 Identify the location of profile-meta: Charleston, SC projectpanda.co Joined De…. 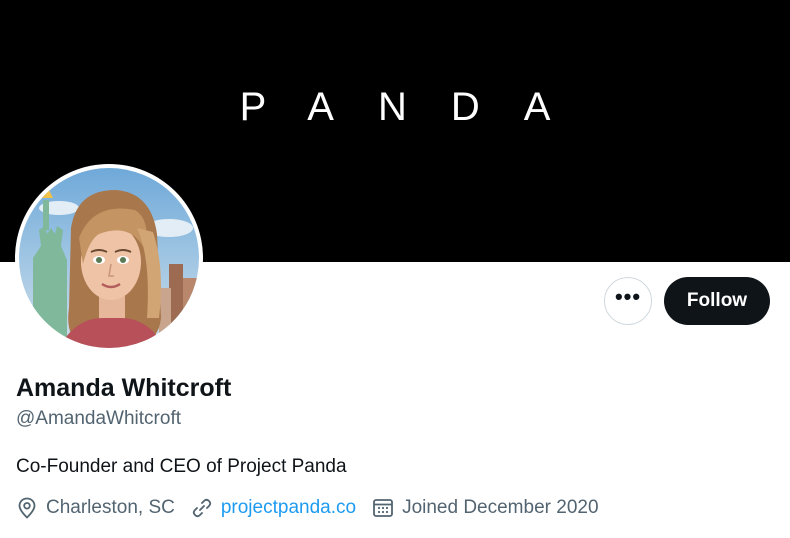
(315, 508).